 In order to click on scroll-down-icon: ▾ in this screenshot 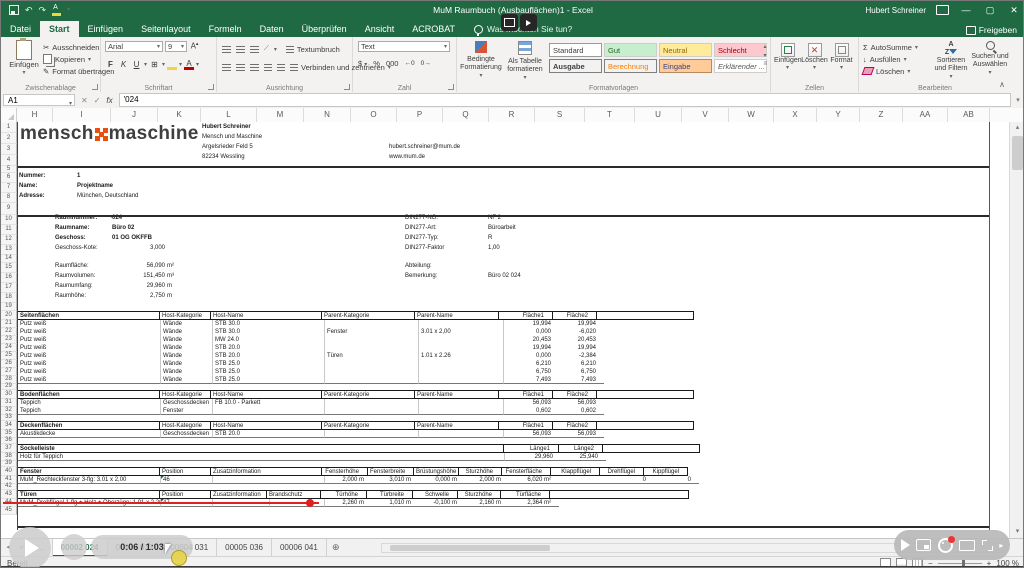, I will do `click(1016, 532)`.